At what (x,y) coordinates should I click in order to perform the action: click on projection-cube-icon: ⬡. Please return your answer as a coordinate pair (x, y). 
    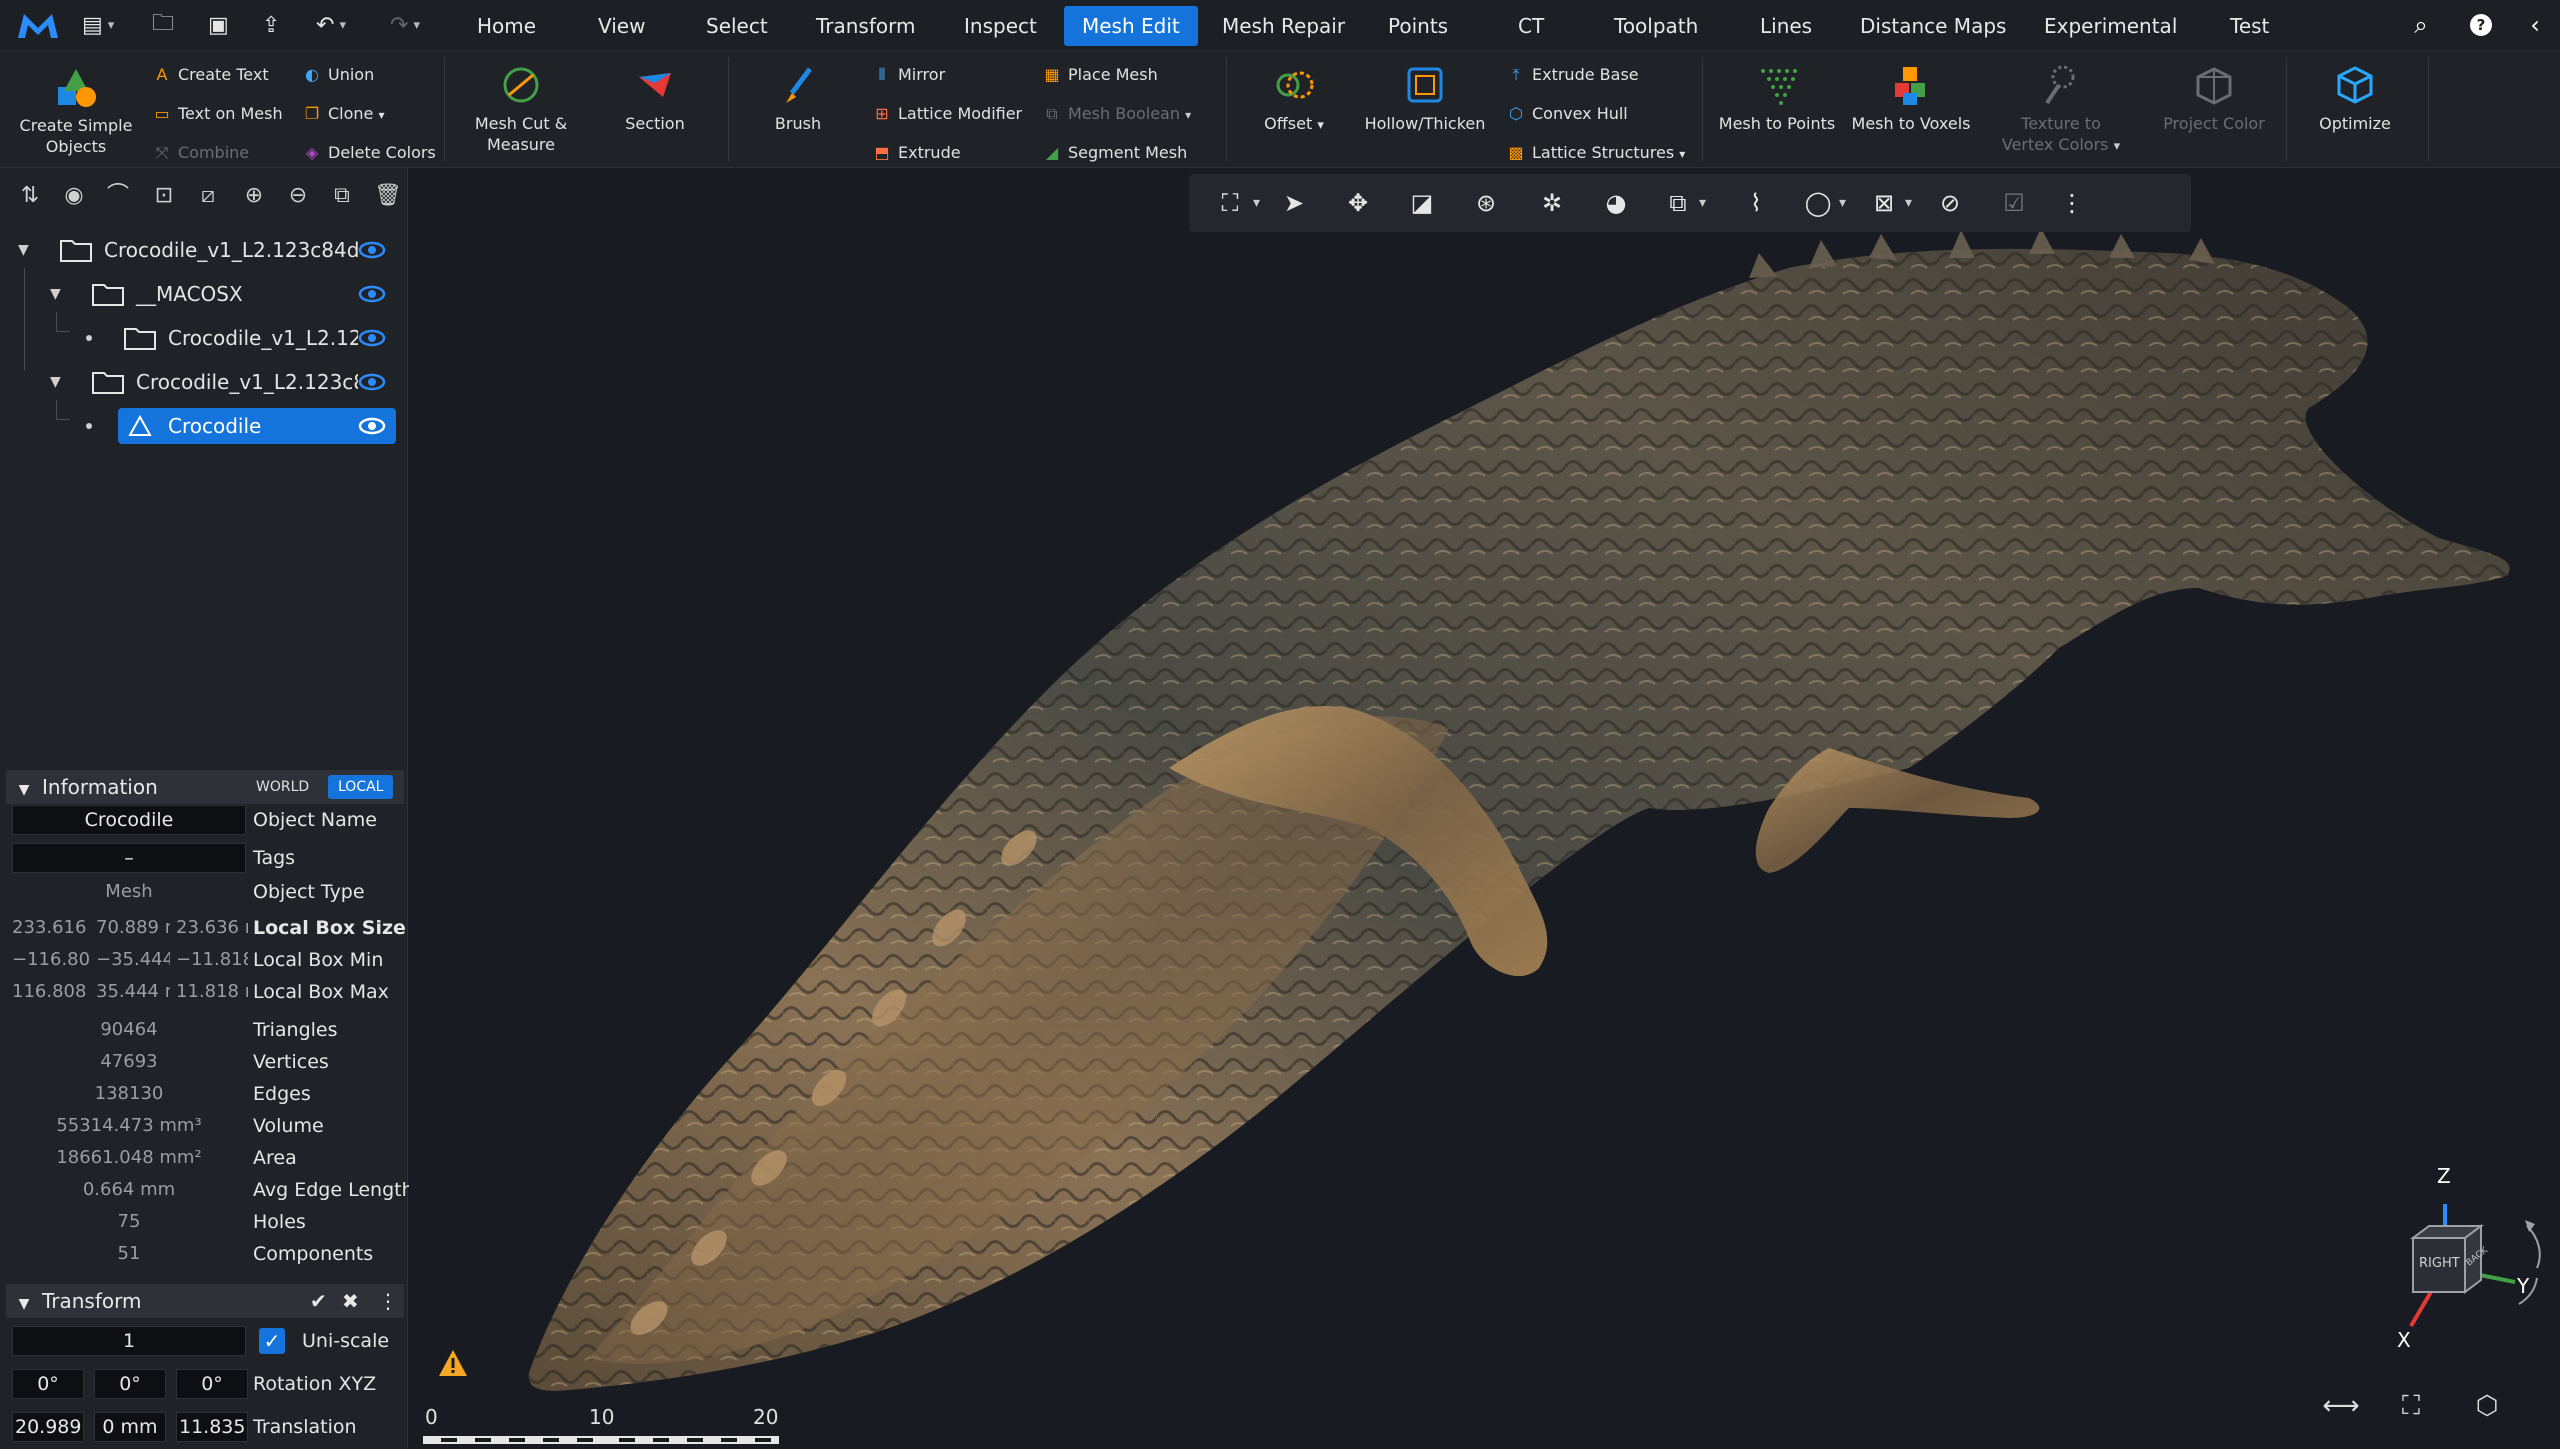
    Looking at the image, I should click on (2487, 1406).